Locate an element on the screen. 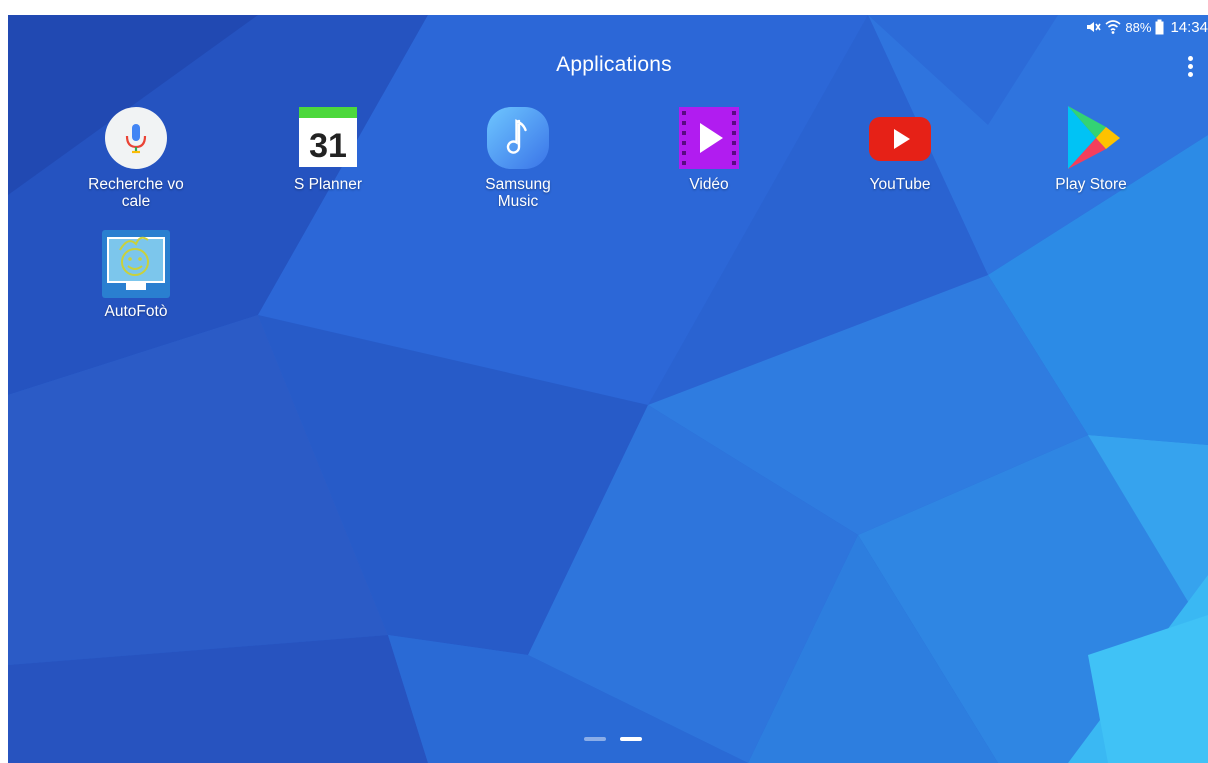  app-label: AutoFotò is located at coordinates (136, 311).